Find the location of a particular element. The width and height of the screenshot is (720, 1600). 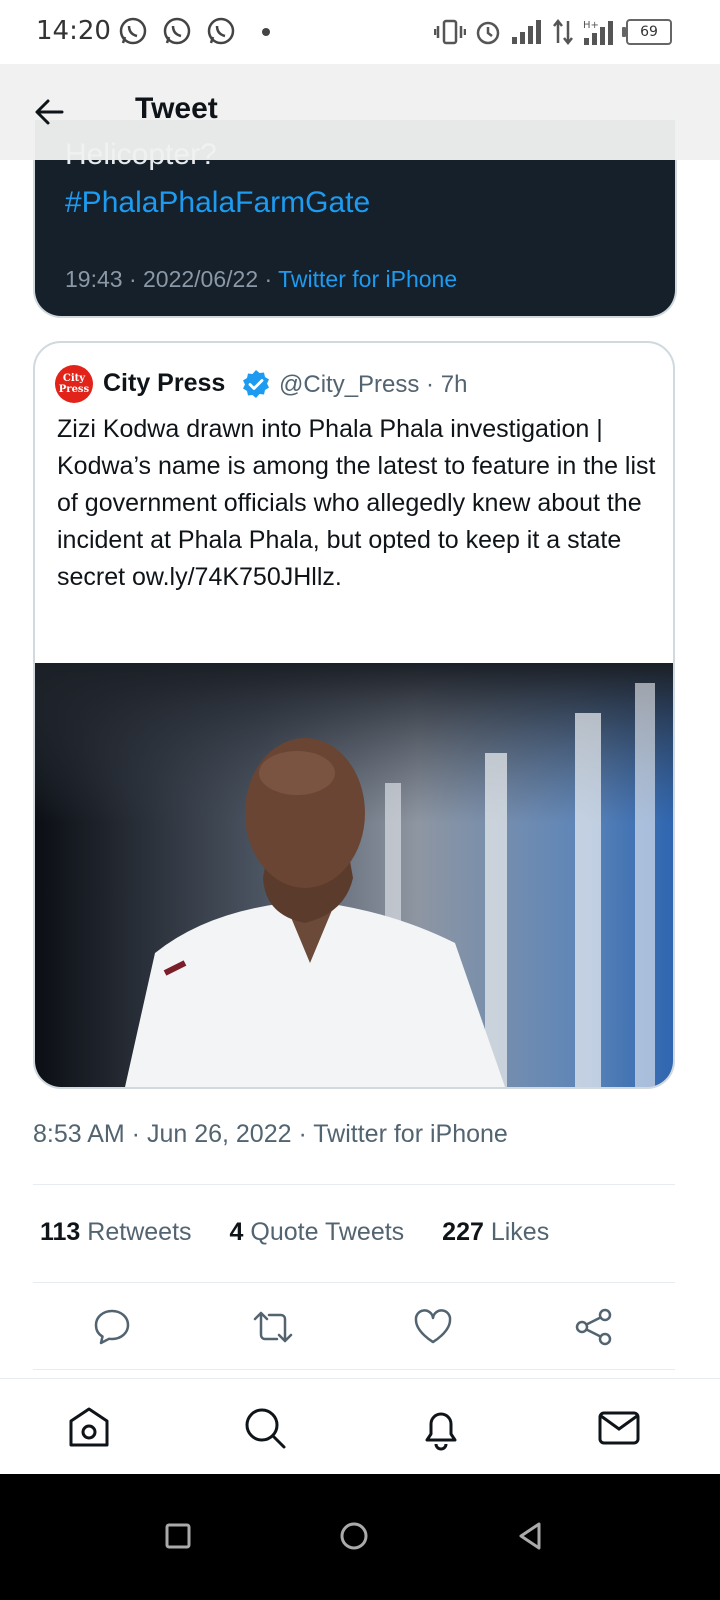

tweet-date: 19:43 · 2022/06/22 · is located at coordinates (172, 279).